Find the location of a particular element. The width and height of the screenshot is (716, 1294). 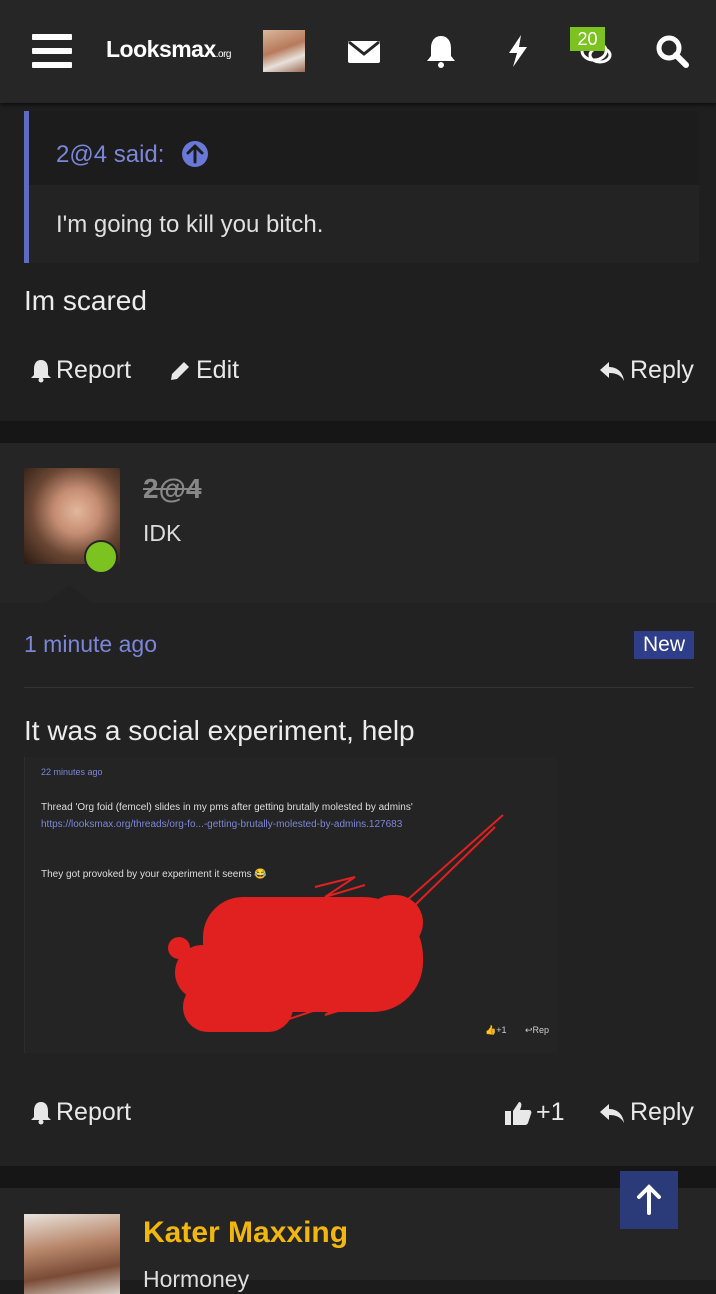

quote-block: 2@4 said: I'm going to kill you bitch. is located at coordinates (361, 187).